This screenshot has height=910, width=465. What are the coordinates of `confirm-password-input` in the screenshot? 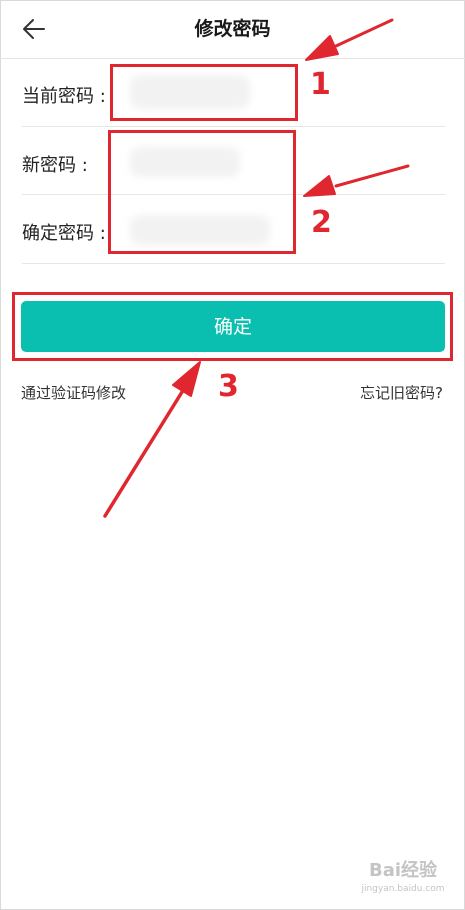 It's located at (206, 229).